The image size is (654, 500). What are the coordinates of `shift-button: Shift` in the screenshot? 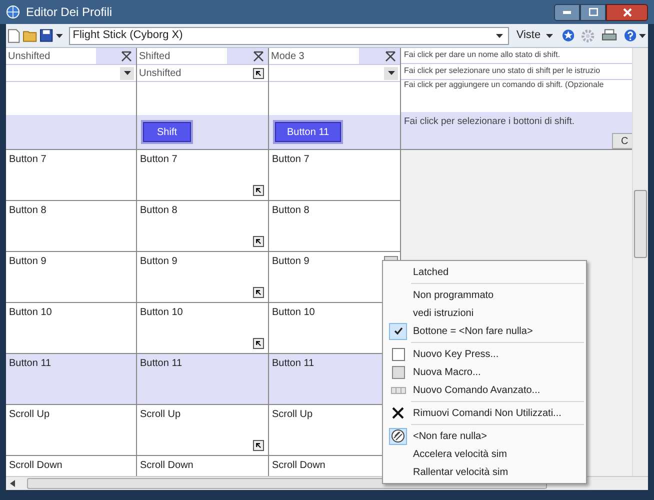 It's located at (167, 132).